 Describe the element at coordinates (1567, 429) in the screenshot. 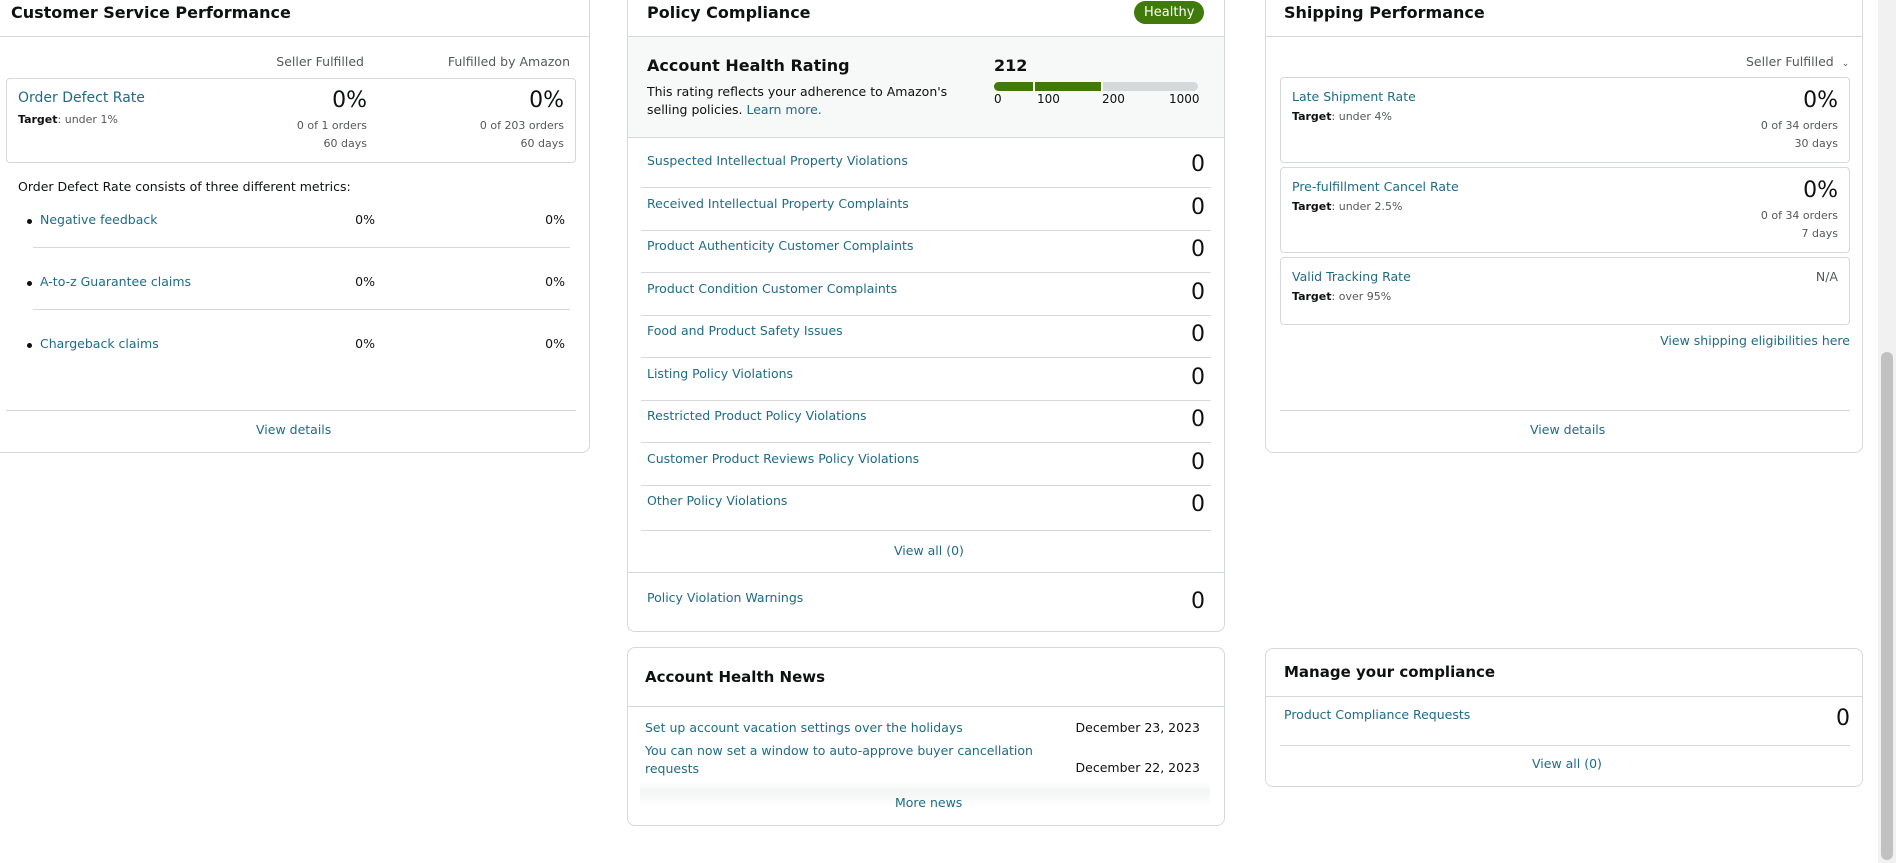

I see `shipping-view-details-link: View details` at that location.